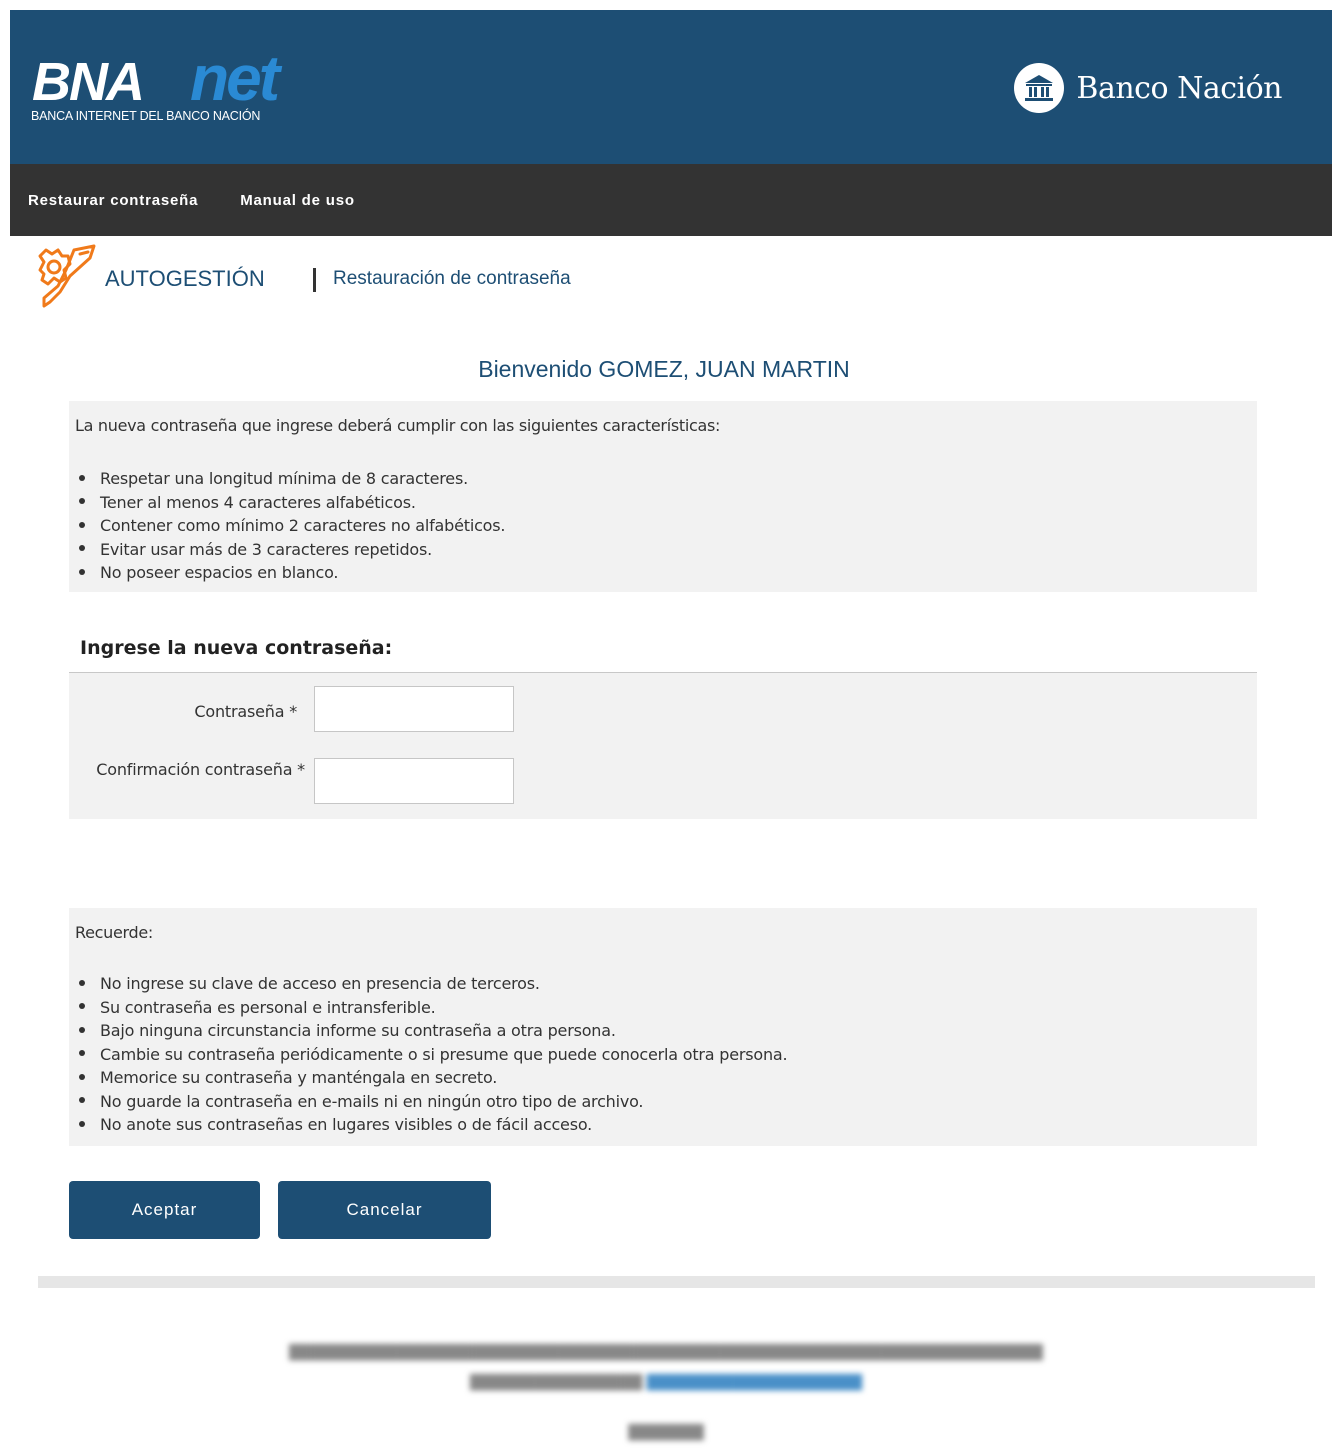 This screenshot has width=1332, height=1450. What do you see at coordinates (1039, 88) in the screenshot?
I see `bank-building-icon` at bounding box center [1039, 88].